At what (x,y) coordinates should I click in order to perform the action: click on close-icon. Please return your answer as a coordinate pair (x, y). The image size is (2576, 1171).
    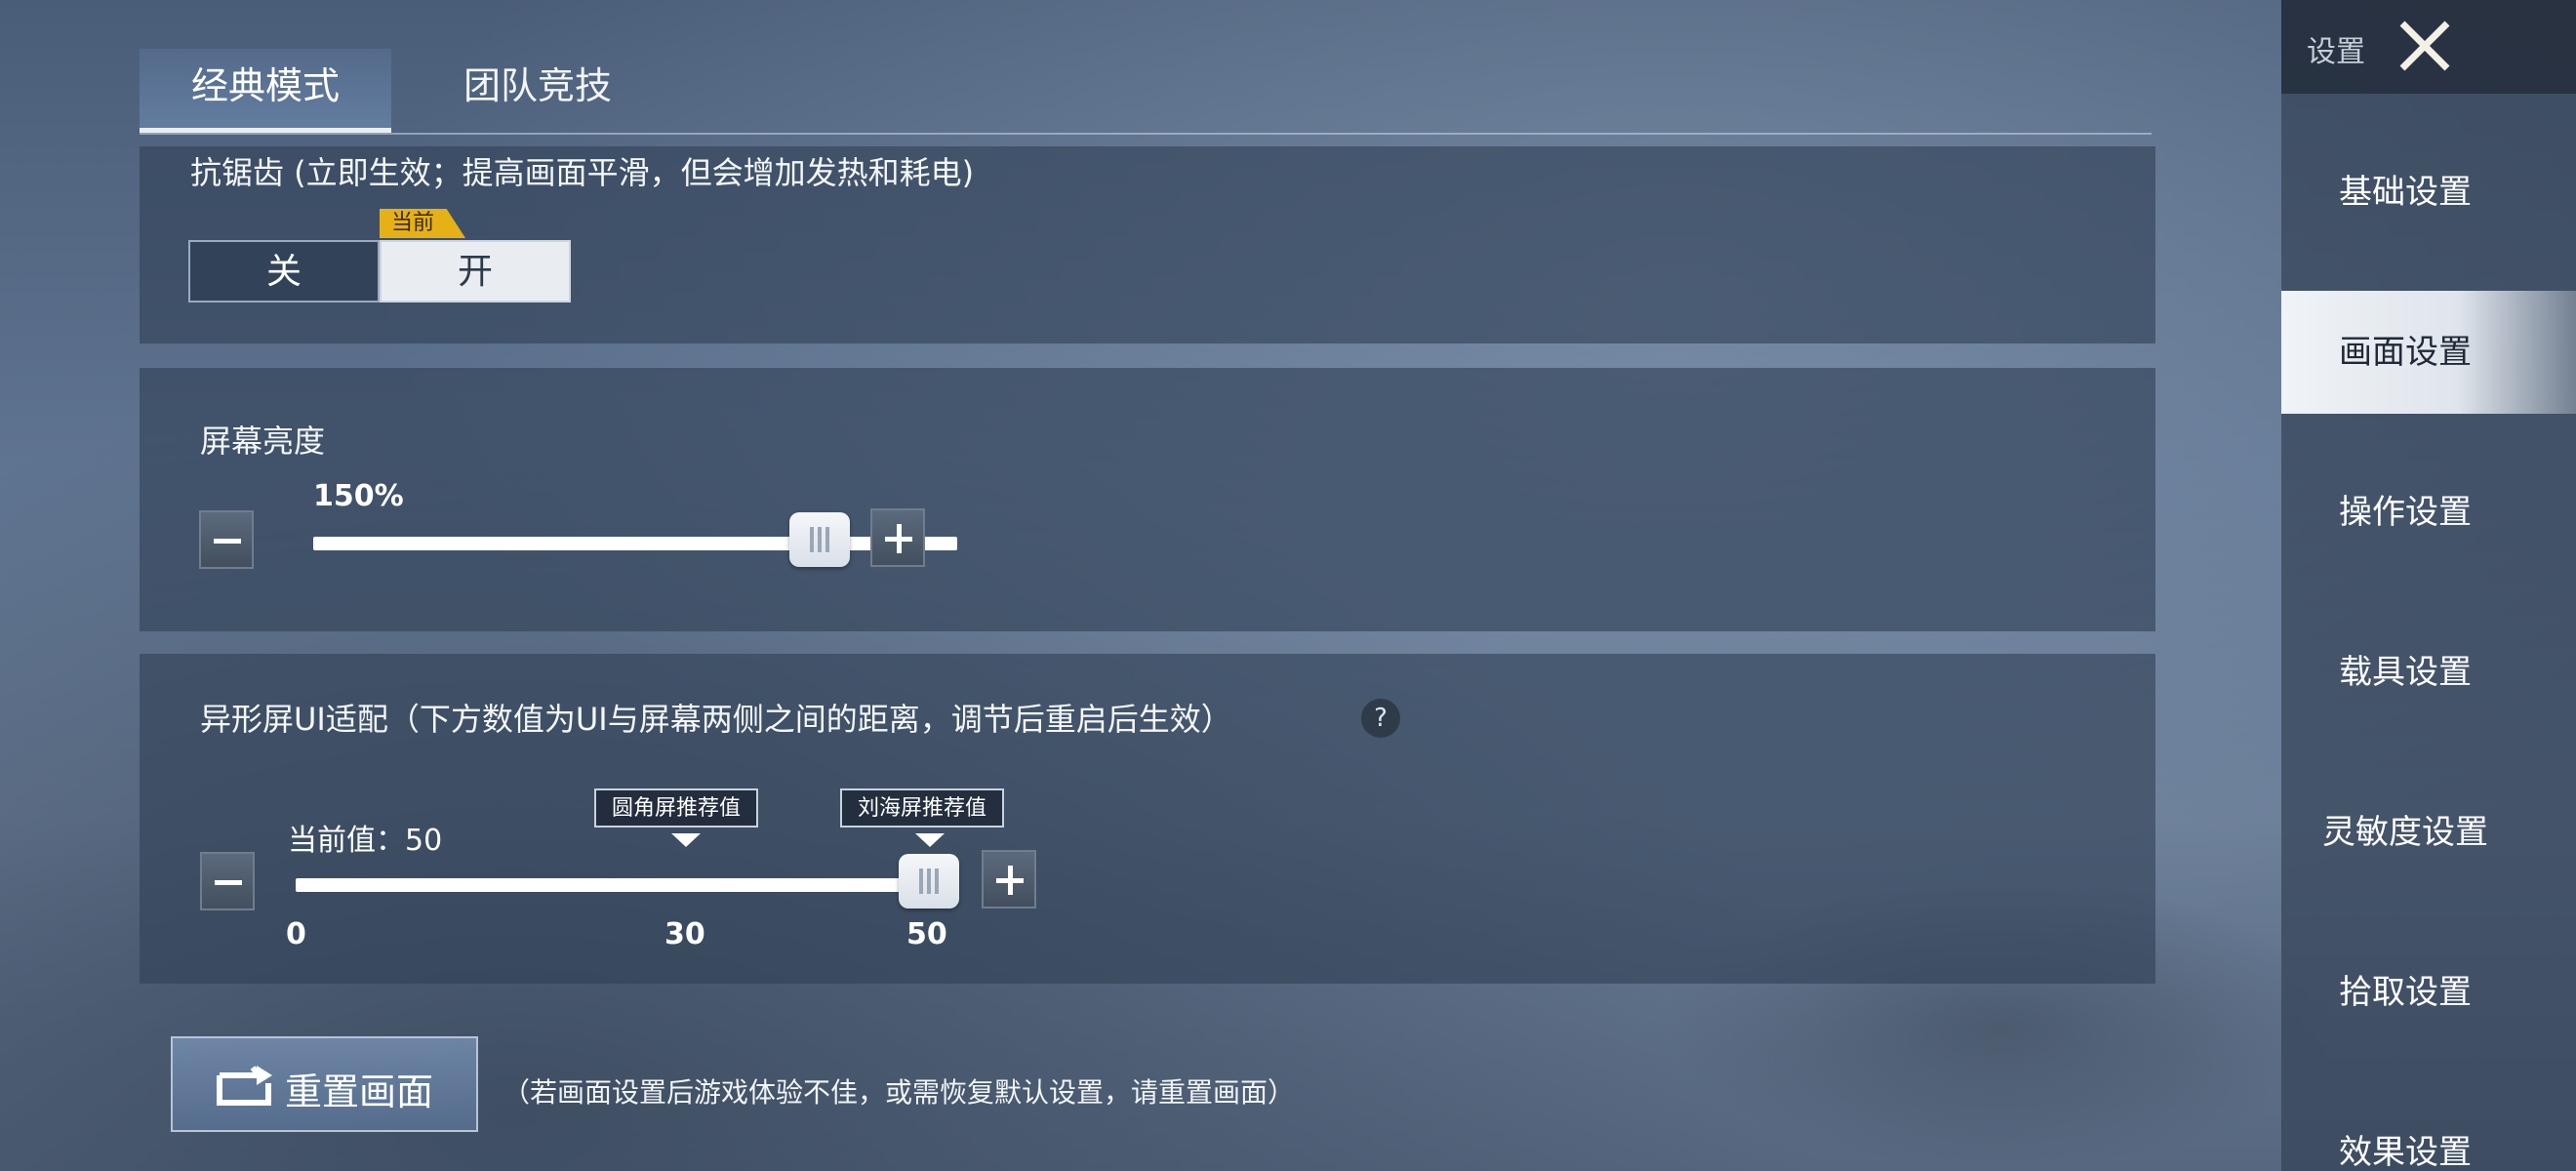
    Looking at the image, I should click on (2425, 46).